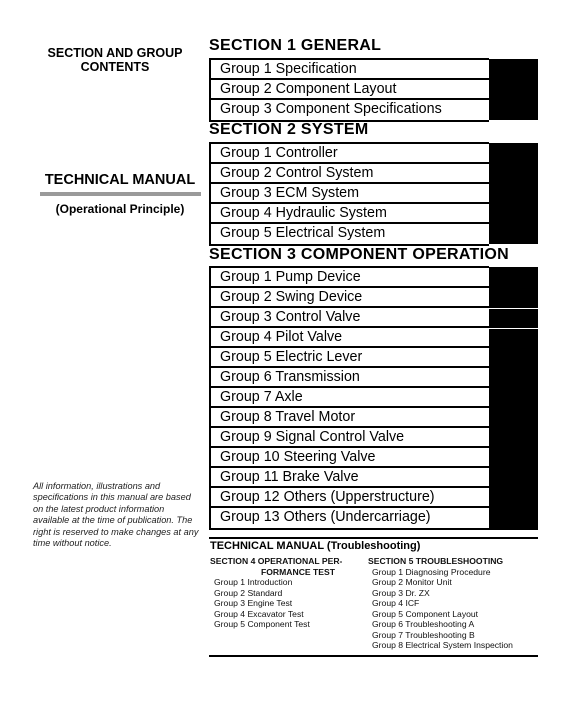 Image resolution: width=561 pixels, height=726 pixels. I want to click on section-3-group-2: Group 2 Swing Device, so click(350, 298).